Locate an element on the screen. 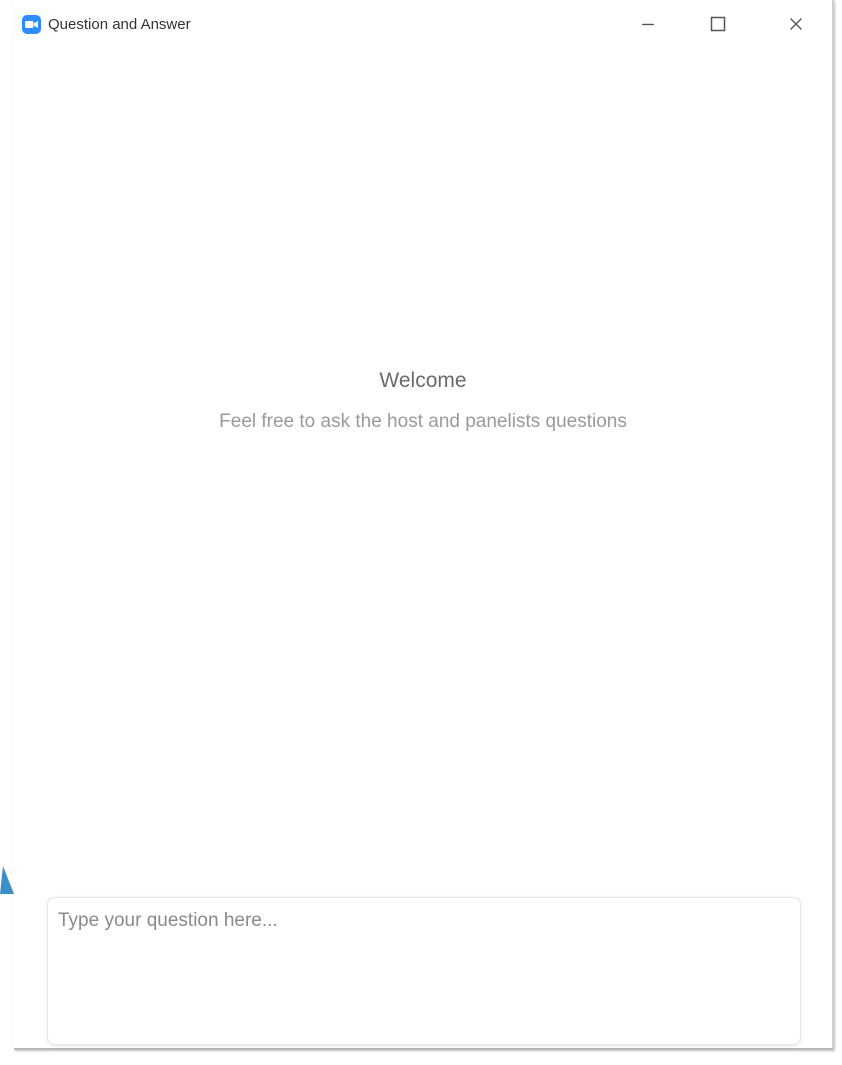  annotation-arrow-icon is located at coordinates (7, 880).